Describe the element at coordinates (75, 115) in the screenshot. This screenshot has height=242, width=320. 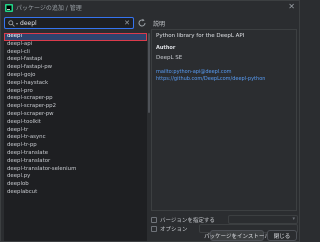
I see `package-list-item: deepl-scraper-pw` at that location.